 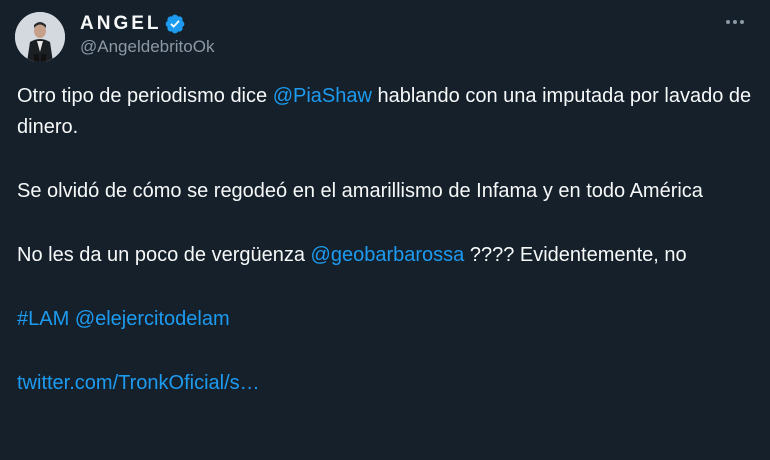 I want to click on more-horizontal-icon, so click(x=728, y=22).